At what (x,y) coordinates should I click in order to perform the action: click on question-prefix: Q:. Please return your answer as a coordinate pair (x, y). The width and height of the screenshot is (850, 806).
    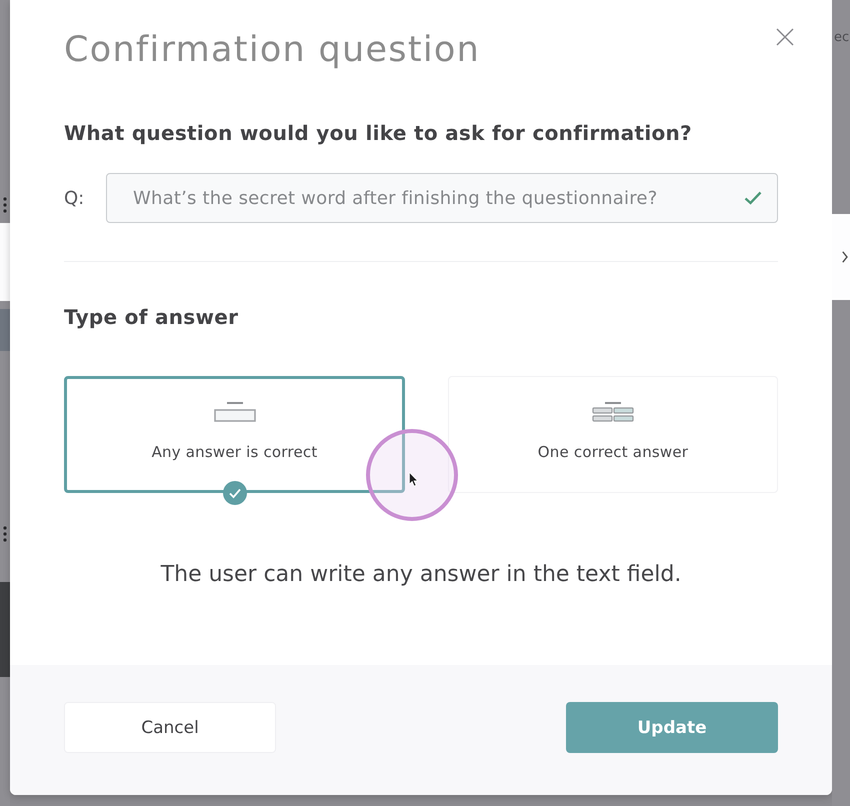
    Looking at the image, I should click on (74, 198).